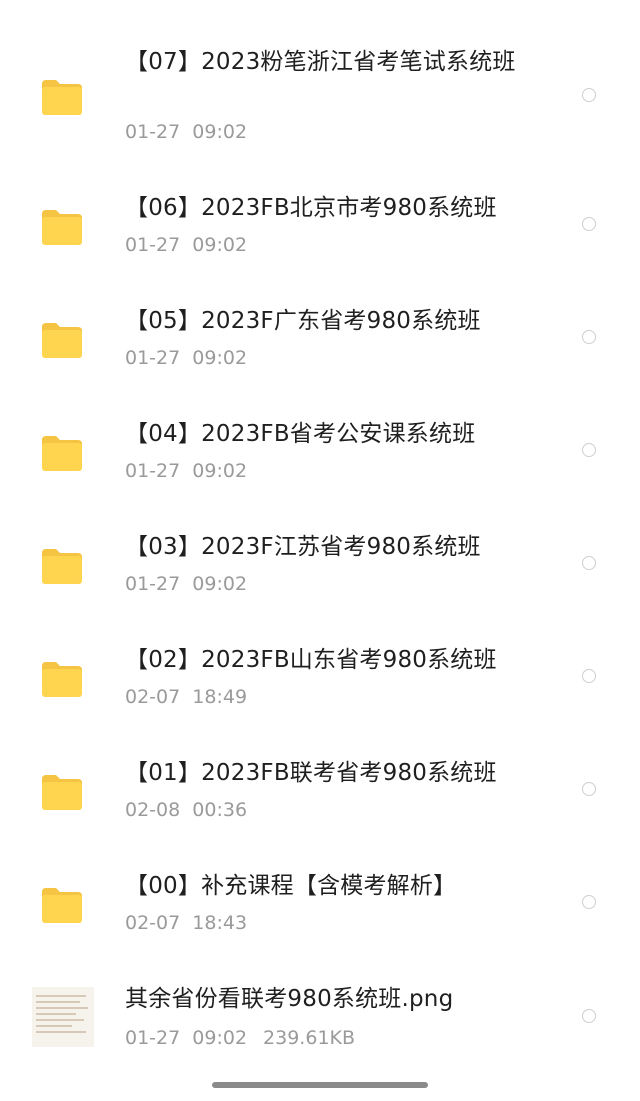 The height and width of the screenshot is (1101, 640). I want to click on file-row: 【06】2023FB北京市考980系统班 01-27 09:02, so click(320, 246).